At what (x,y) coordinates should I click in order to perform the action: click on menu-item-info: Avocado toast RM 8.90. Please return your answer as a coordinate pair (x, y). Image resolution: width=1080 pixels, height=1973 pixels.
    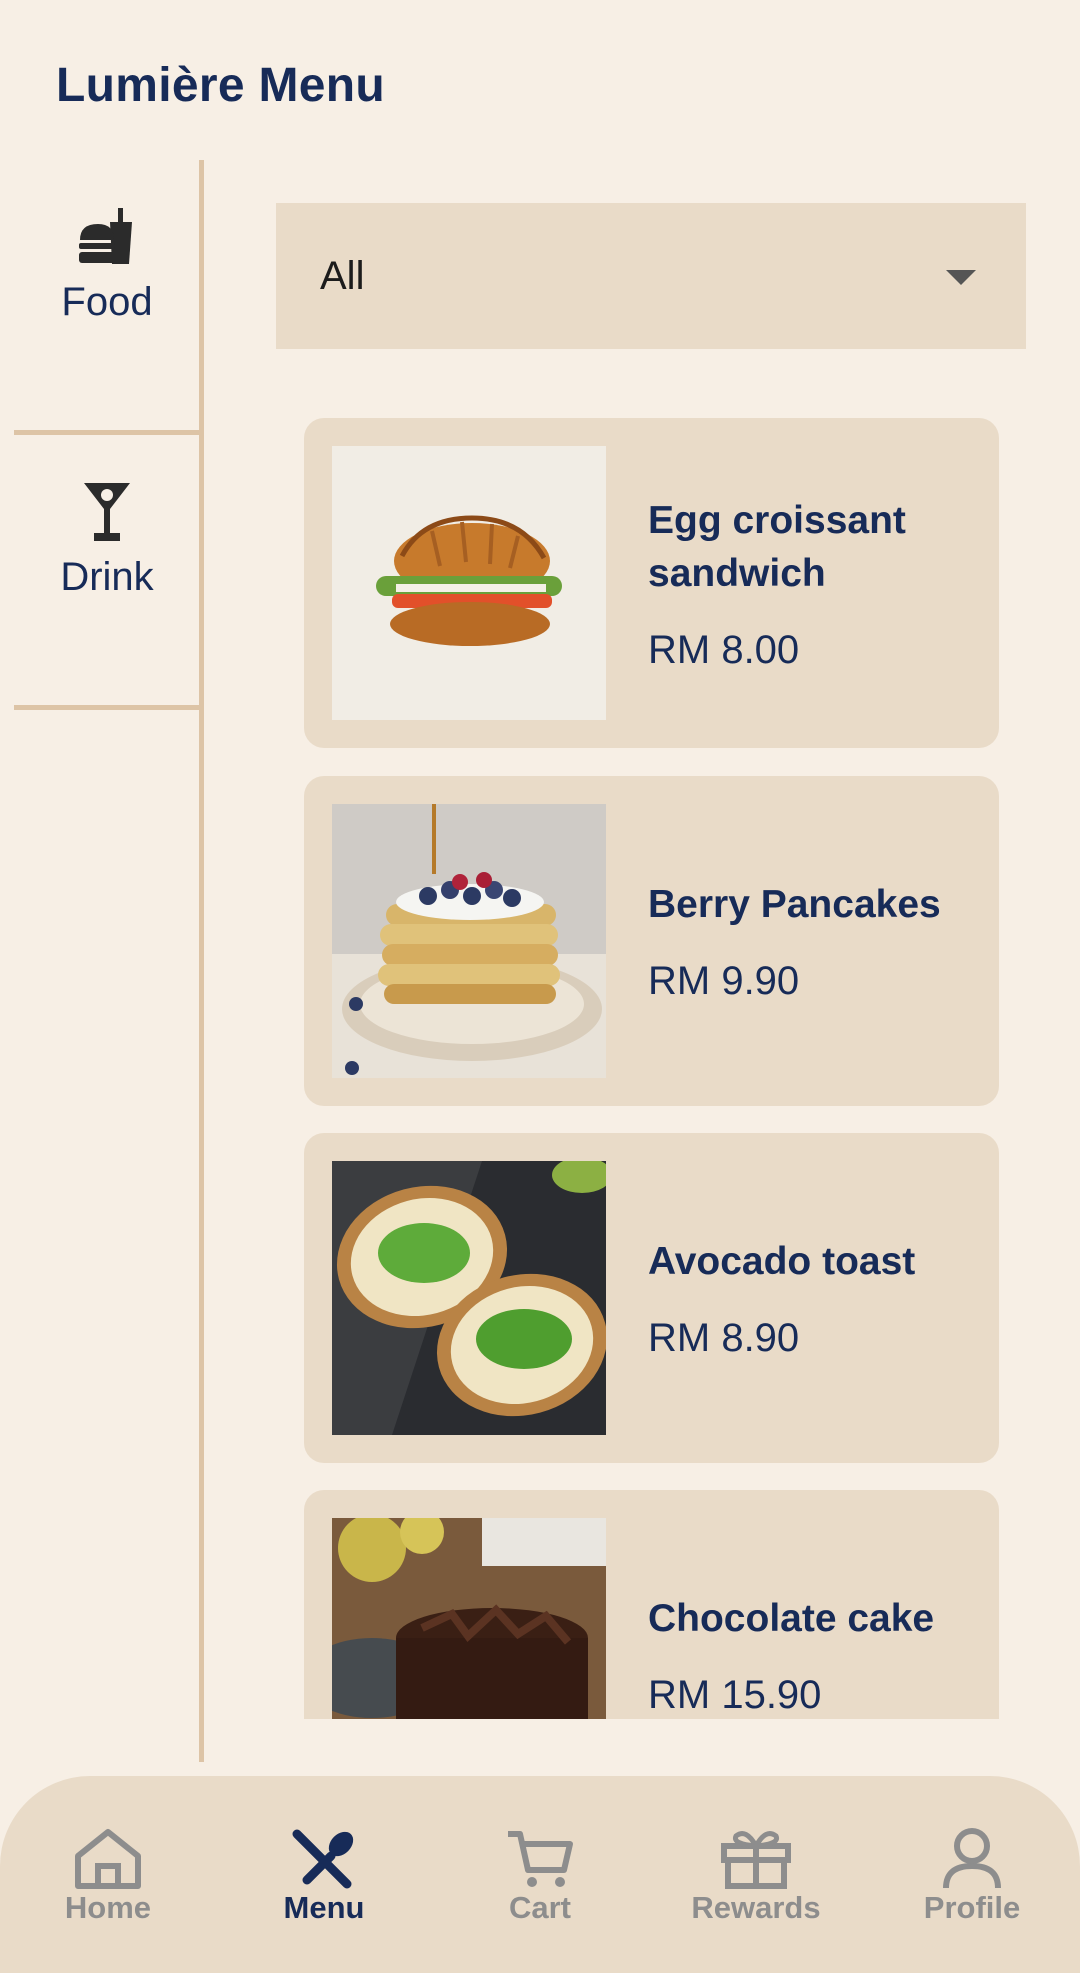
    Looking at the image, I should click on (813, 1298).